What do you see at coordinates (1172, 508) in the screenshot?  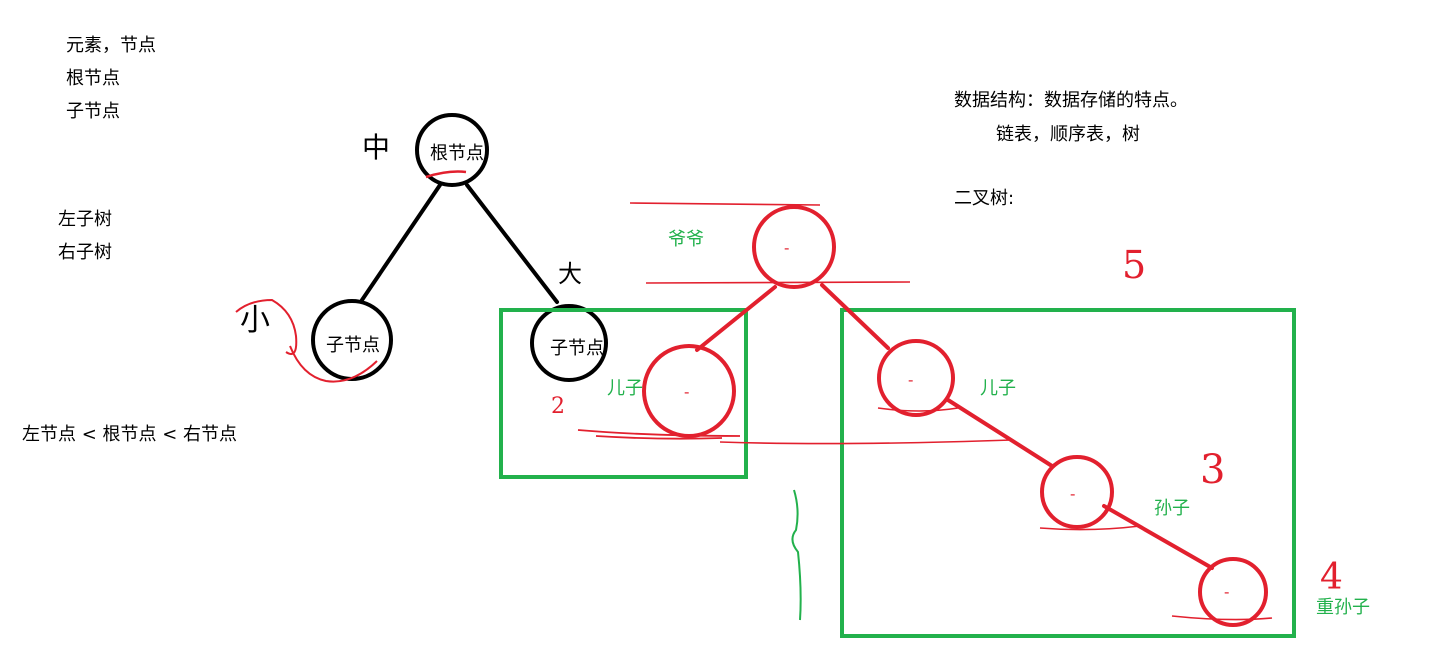 I see `label-grandson: 孙子` at bounding box center [1172, 508].